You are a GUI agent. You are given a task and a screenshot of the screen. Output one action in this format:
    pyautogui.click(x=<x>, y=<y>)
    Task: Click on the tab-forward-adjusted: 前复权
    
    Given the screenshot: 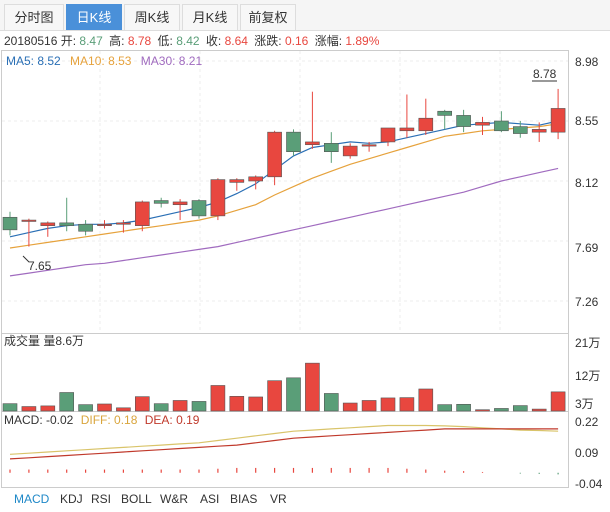 What is the action you would take?
    pyautogui.click(x=268, y=17)
    